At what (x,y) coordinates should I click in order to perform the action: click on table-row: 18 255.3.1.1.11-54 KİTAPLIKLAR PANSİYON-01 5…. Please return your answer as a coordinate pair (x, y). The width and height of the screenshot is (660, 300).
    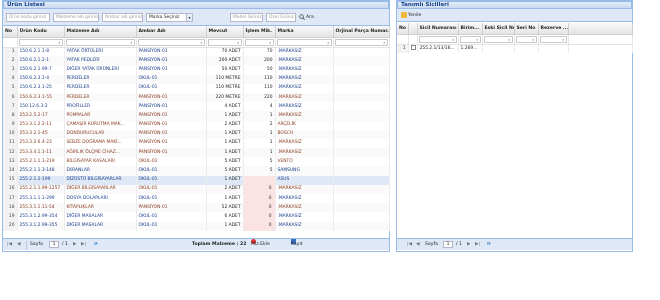
    Looking at the image, I should click on (196, 208).